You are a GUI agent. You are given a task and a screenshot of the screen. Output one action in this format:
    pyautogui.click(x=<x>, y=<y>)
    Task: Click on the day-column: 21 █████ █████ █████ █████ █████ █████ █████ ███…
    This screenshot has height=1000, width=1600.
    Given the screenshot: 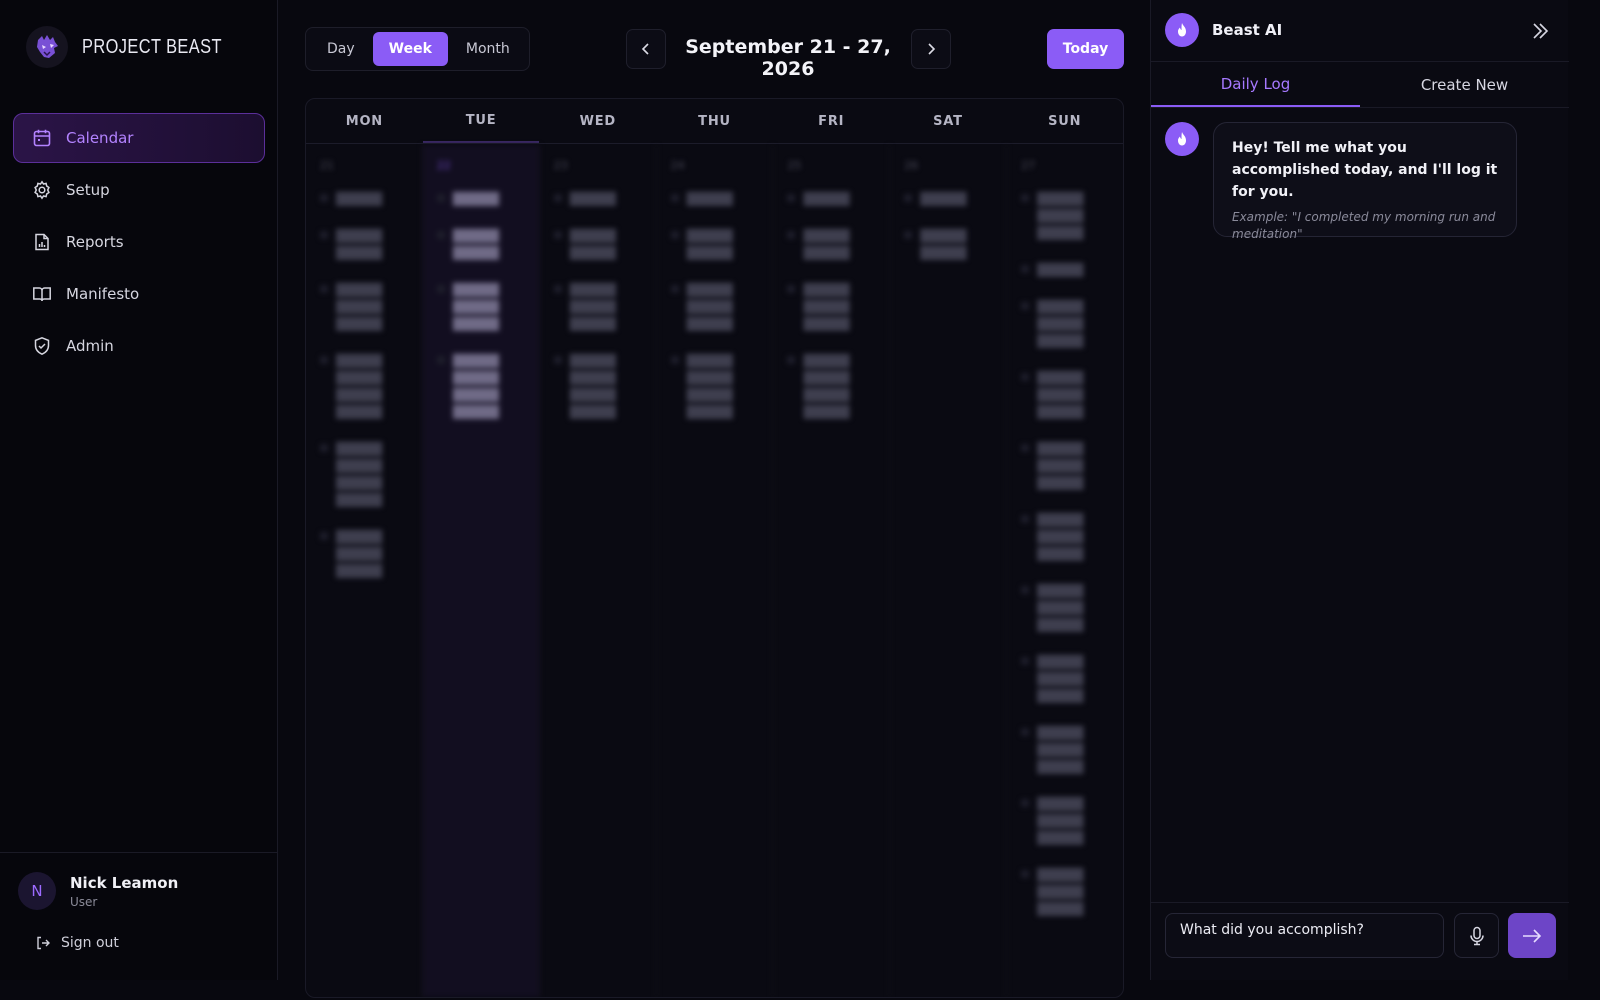 What is the action you would take?
    pyautogui.click(x=364, y=571)
    